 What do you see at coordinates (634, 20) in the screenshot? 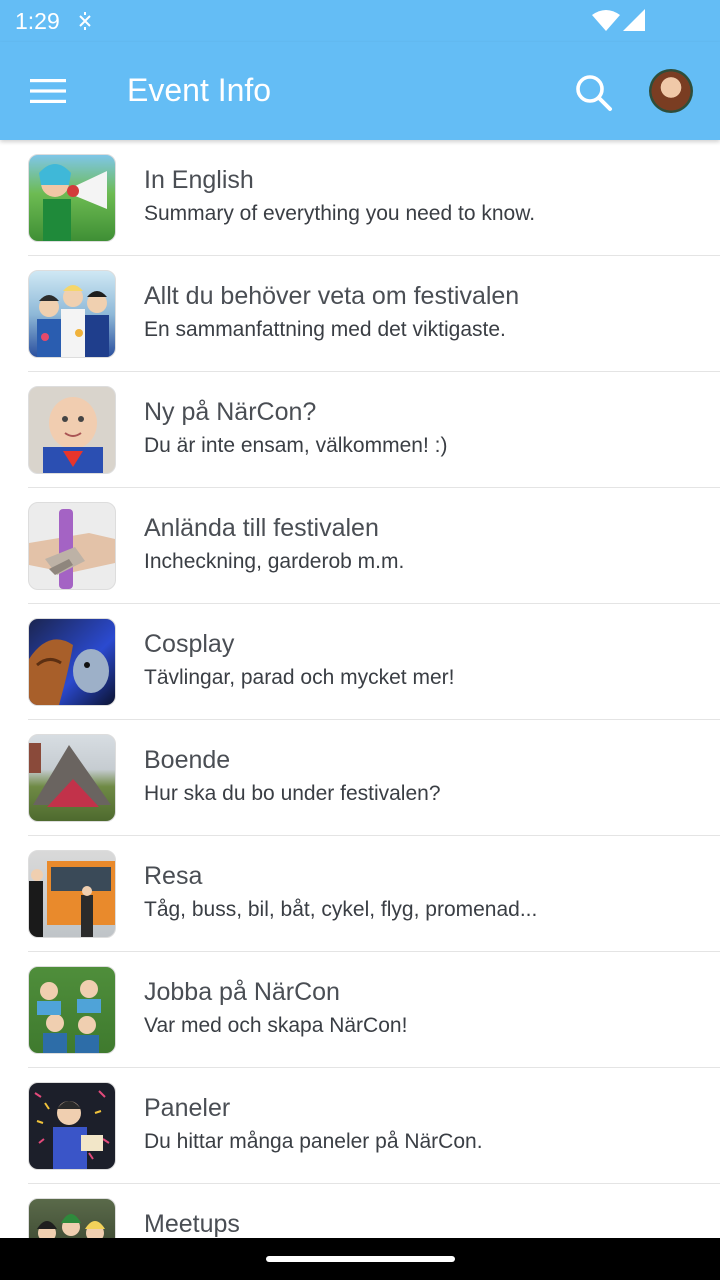
I see `signal-icon` at bounding box center [634, 20].